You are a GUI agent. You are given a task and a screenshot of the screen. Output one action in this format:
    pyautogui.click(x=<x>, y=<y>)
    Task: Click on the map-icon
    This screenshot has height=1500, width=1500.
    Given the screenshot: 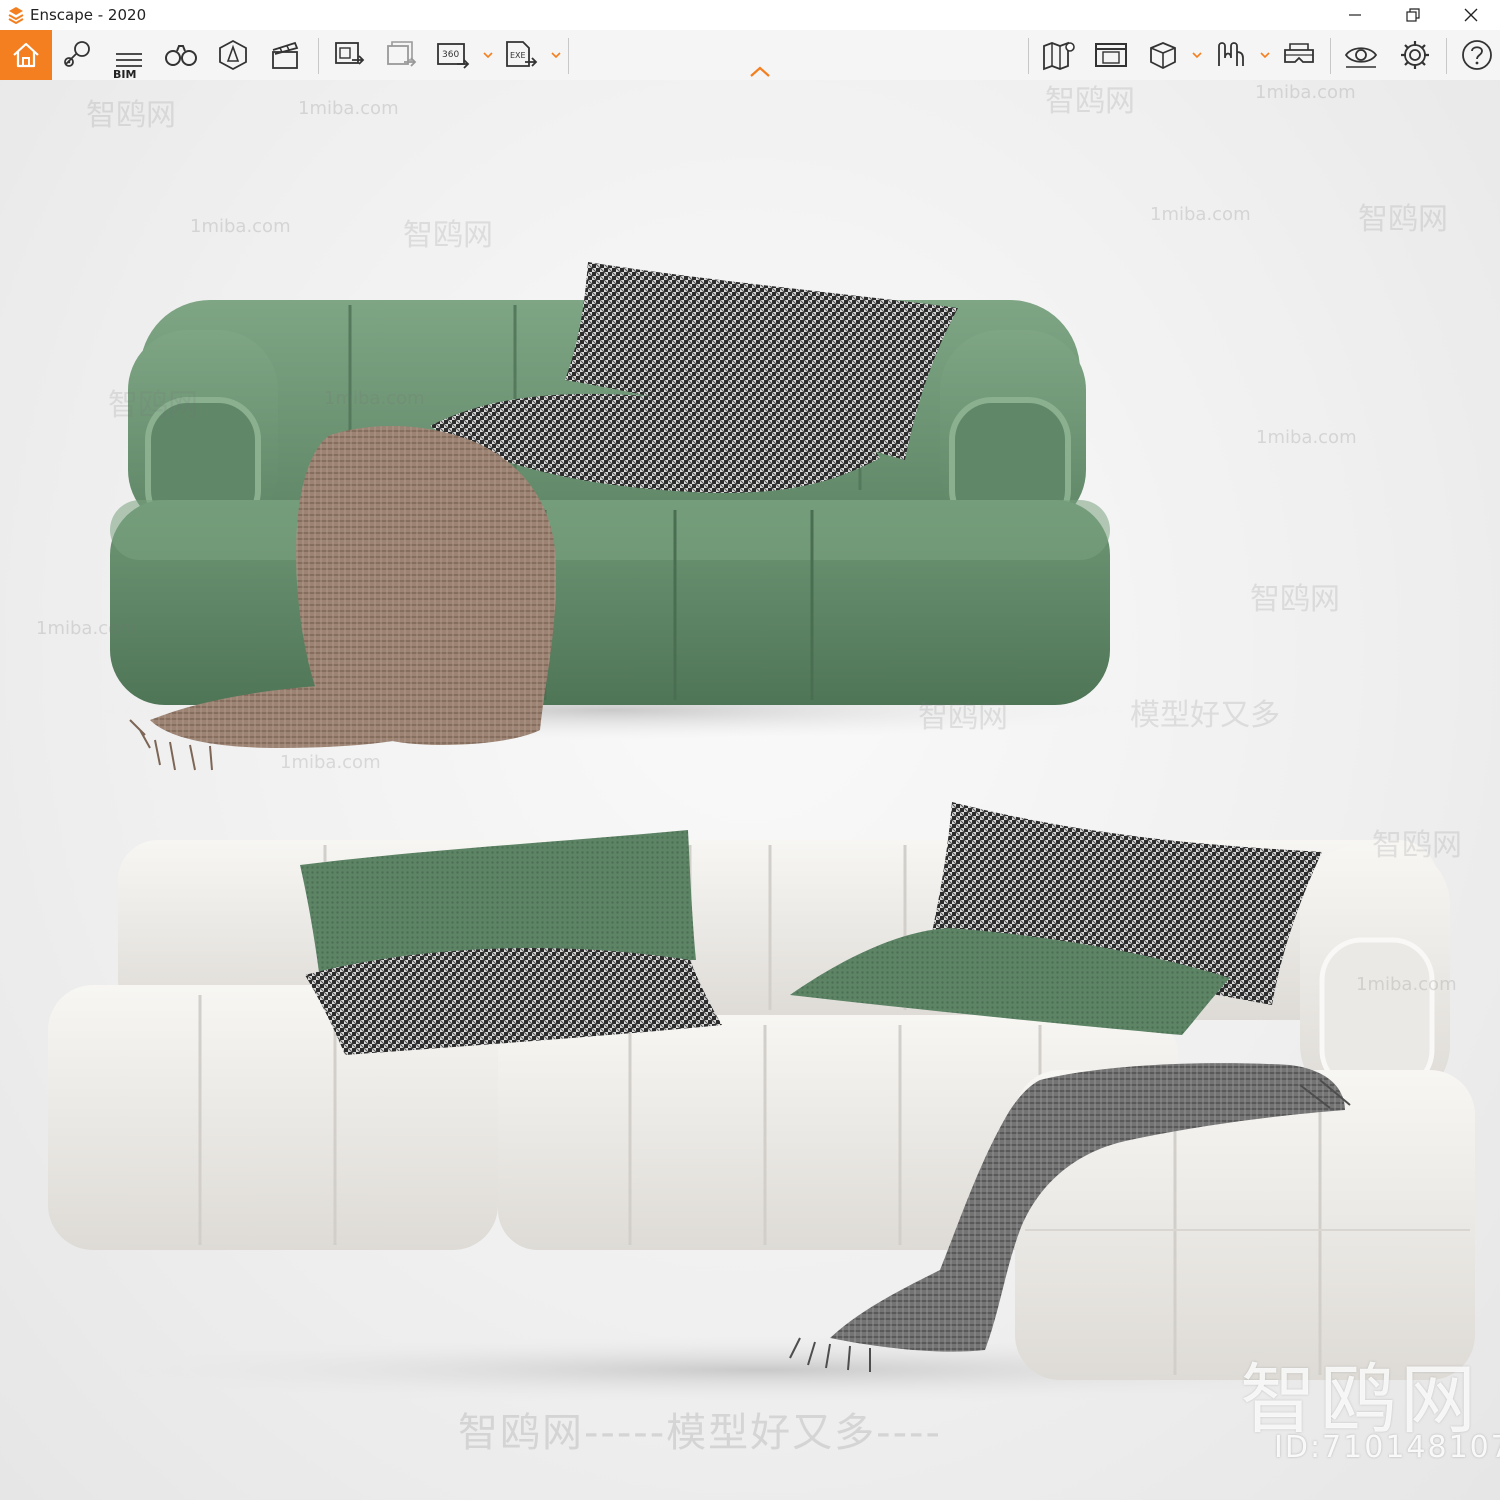 What is the action you would take?
    pyautogui.click(x=1059, y=56)
    